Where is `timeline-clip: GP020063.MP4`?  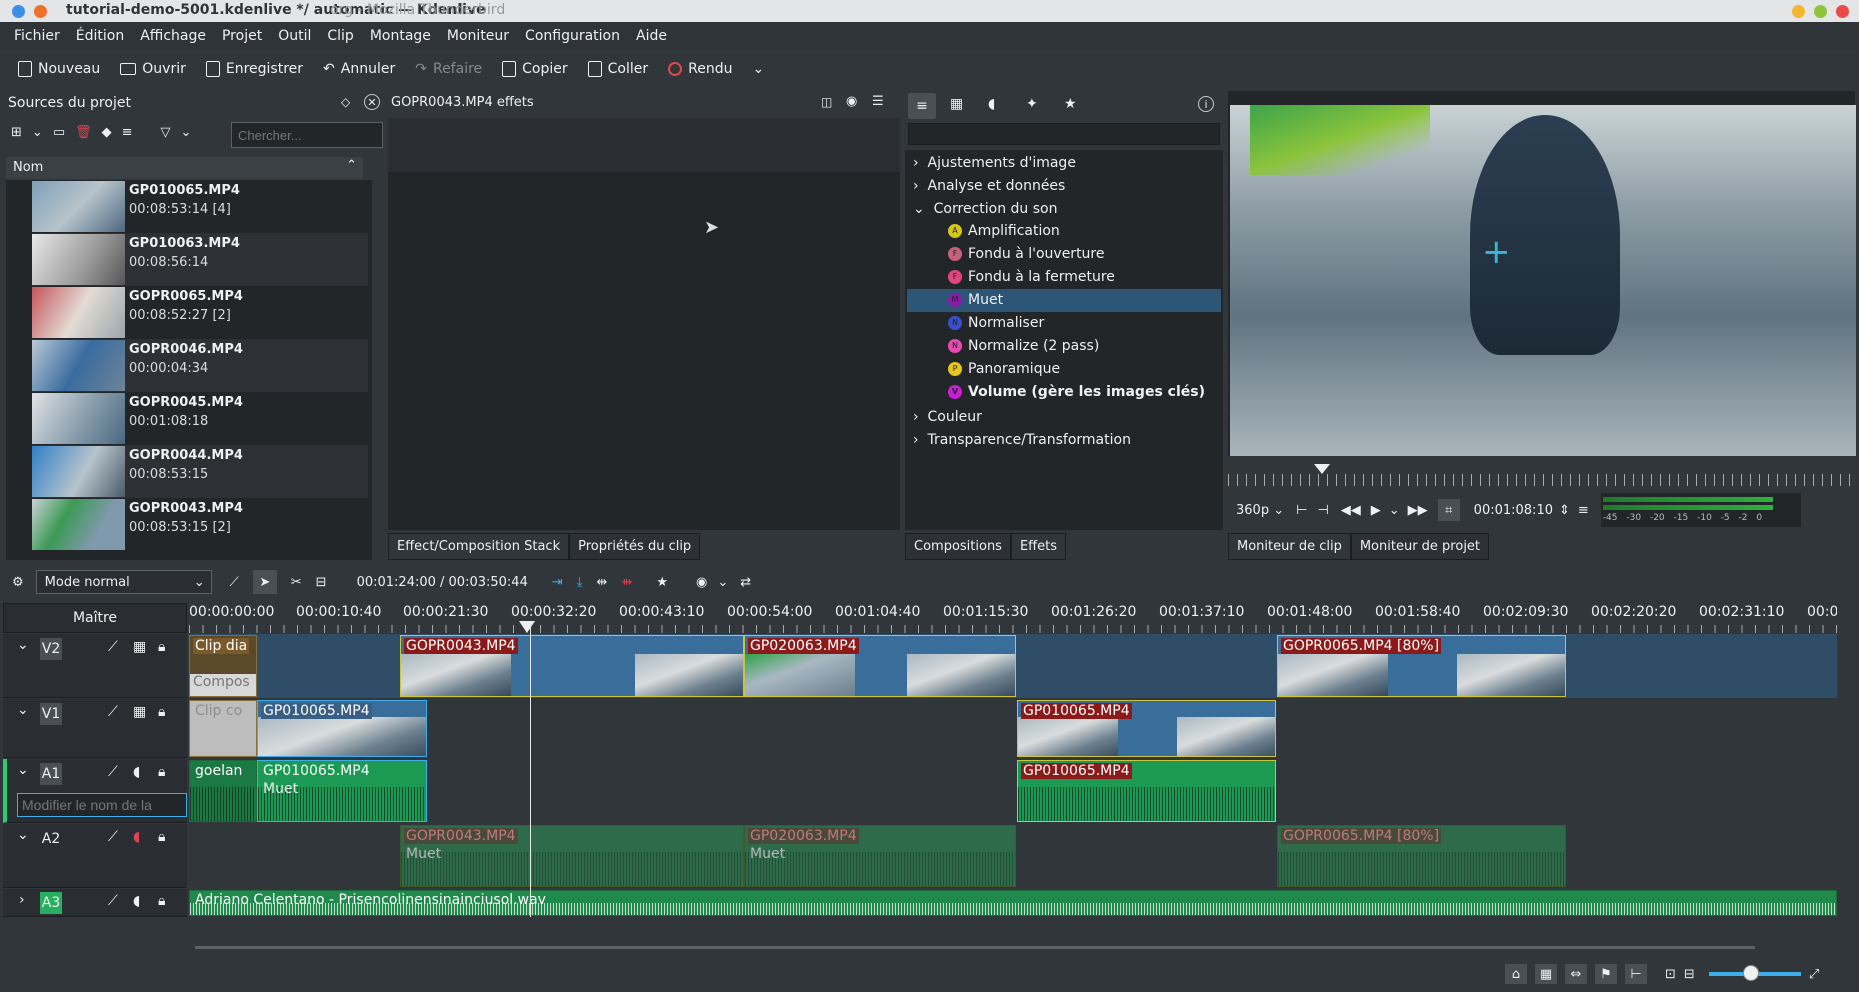 timeline-clip: GP020063.MP4 is located at coordinates (880, 666).